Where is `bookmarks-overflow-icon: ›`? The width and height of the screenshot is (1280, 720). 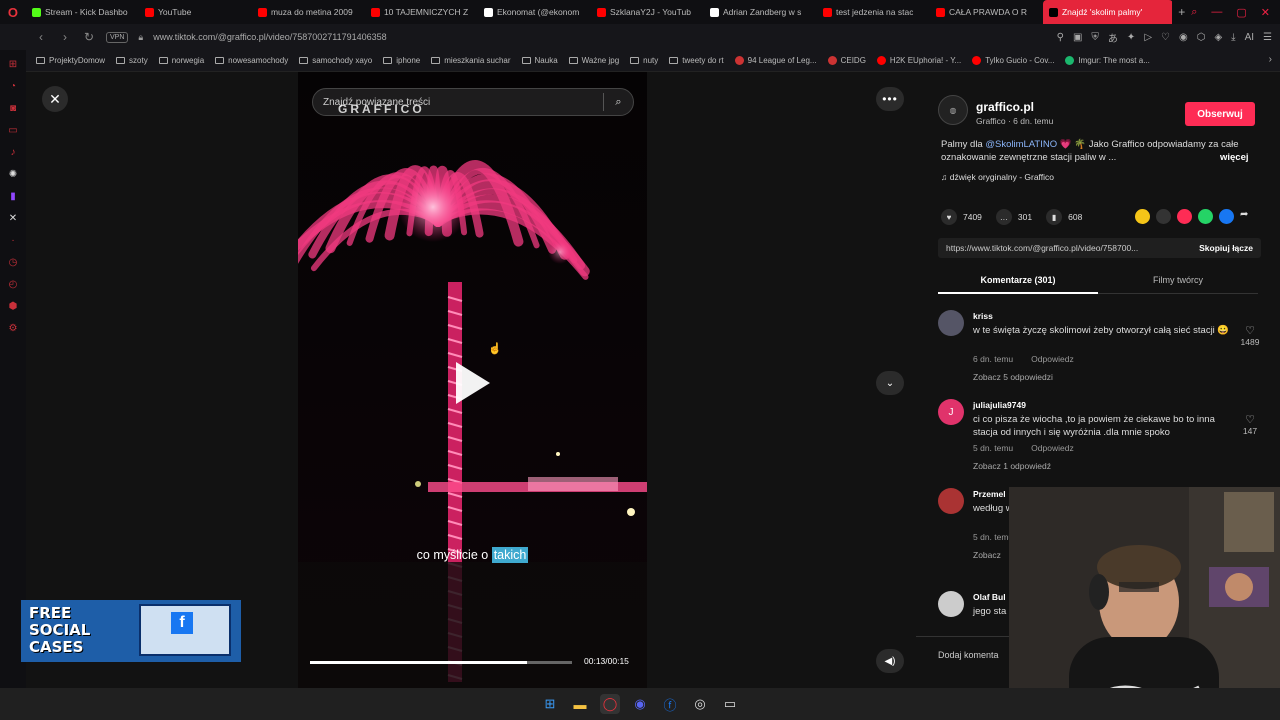
bookmarks-overflow-icon: › is located at coordinates (1270, 59).